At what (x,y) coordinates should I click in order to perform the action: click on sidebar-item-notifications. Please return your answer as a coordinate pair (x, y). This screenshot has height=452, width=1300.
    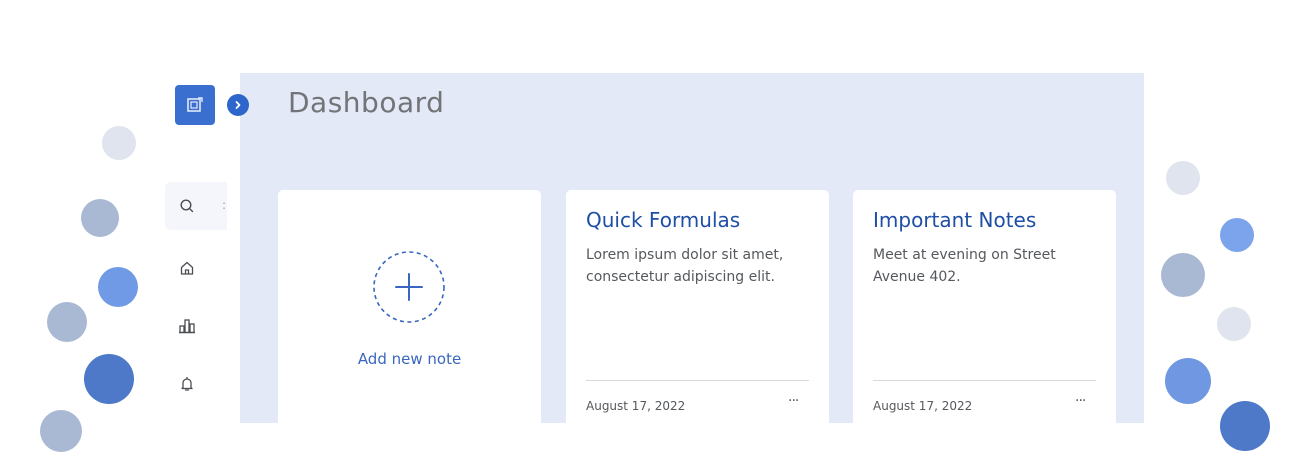
    Looking at the image, I should click on (187, 384).